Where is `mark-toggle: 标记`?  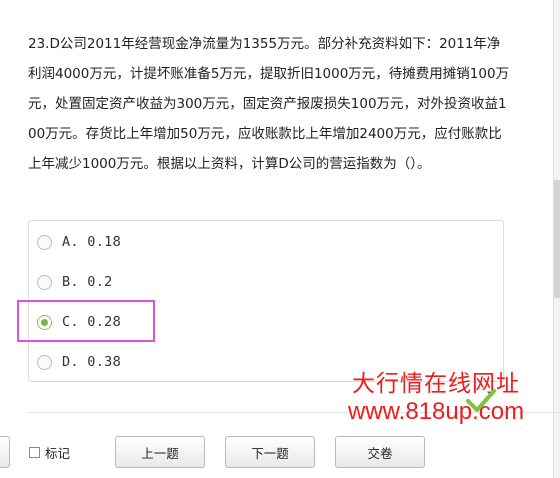
mark-toggle: 标记 is located at coordinates (50, 452).